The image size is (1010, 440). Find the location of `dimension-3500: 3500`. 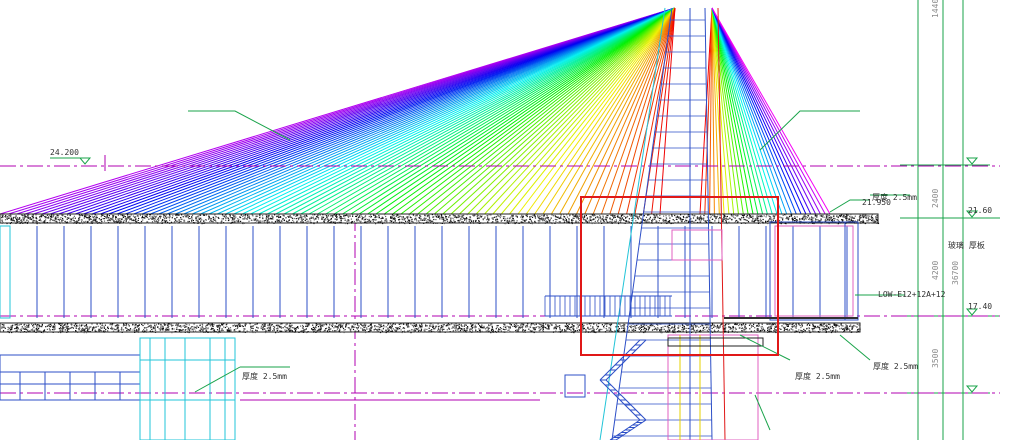

dimension-3500: 3500 is located at coordinates (935, 358).